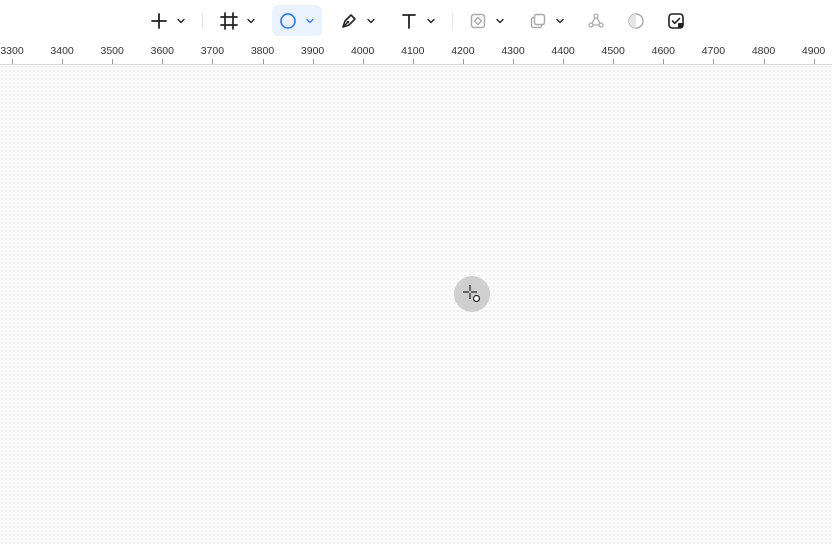 The image size is (832, 544). Describe the element at coordinates (813, 51) in the screenshot. I see `ruler-label: 4900` at that location.